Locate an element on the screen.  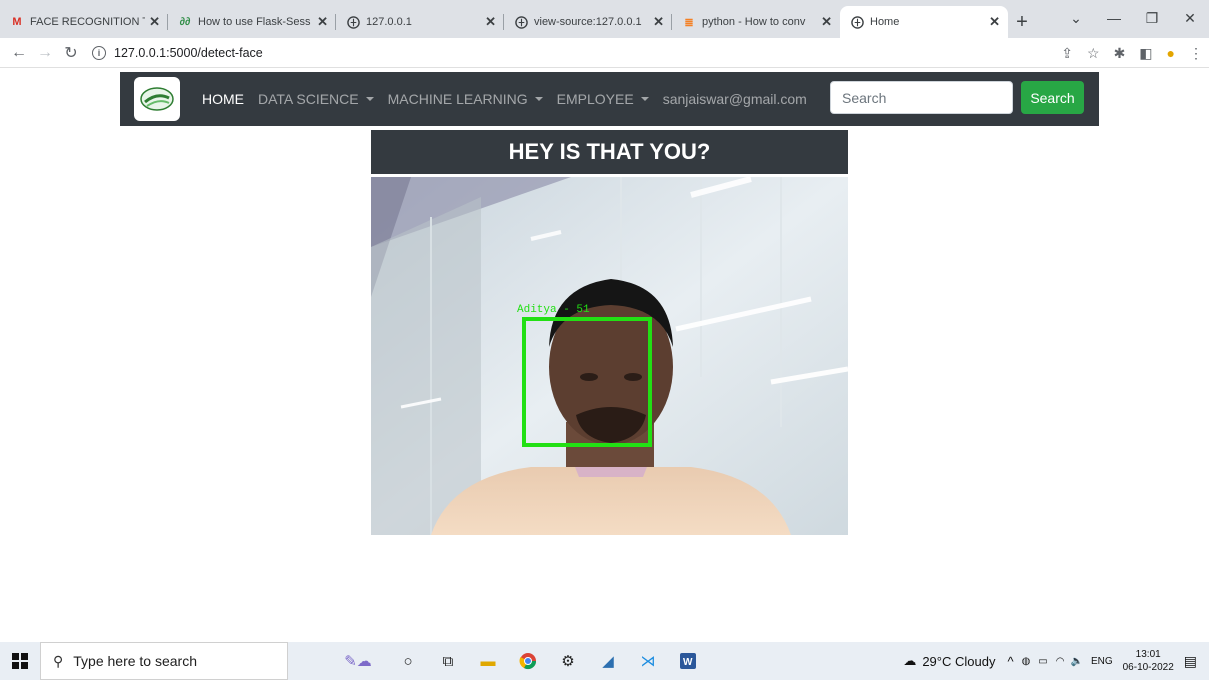
nav-label: MACHINE LEARNING is located at coordinates (457, 99).